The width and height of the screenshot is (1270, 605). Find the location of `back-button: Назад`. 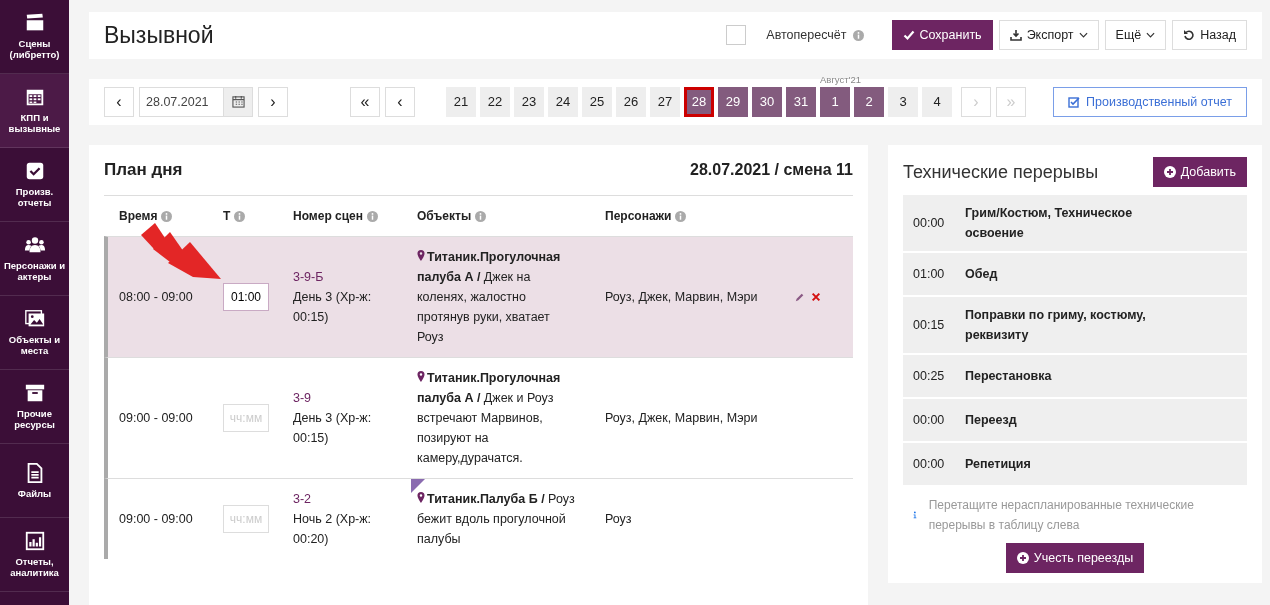

back-button: Назад is located at coordinates (1209, 35).